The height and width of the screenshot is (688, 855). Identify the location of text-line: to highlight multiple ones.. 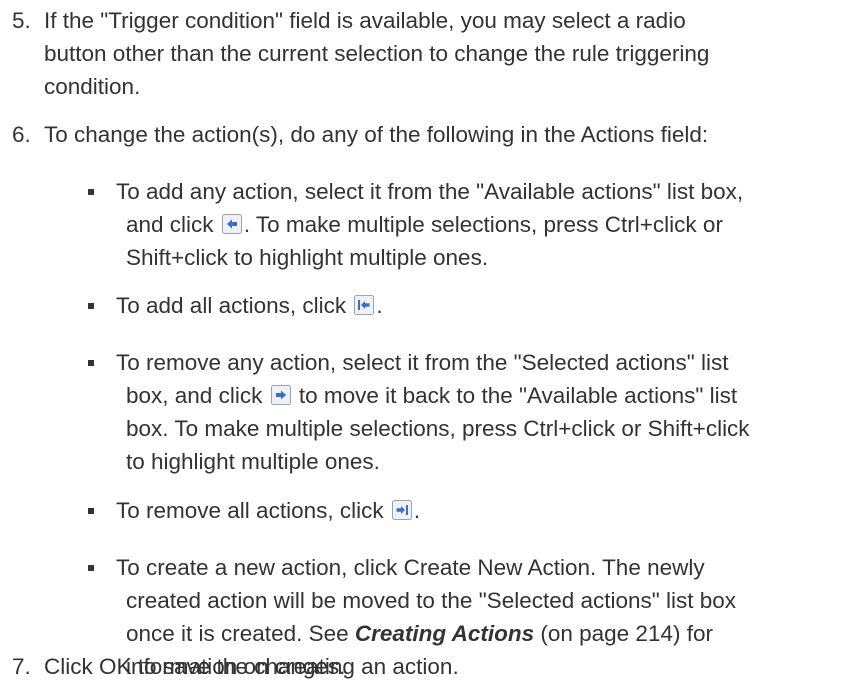
(253, 461).